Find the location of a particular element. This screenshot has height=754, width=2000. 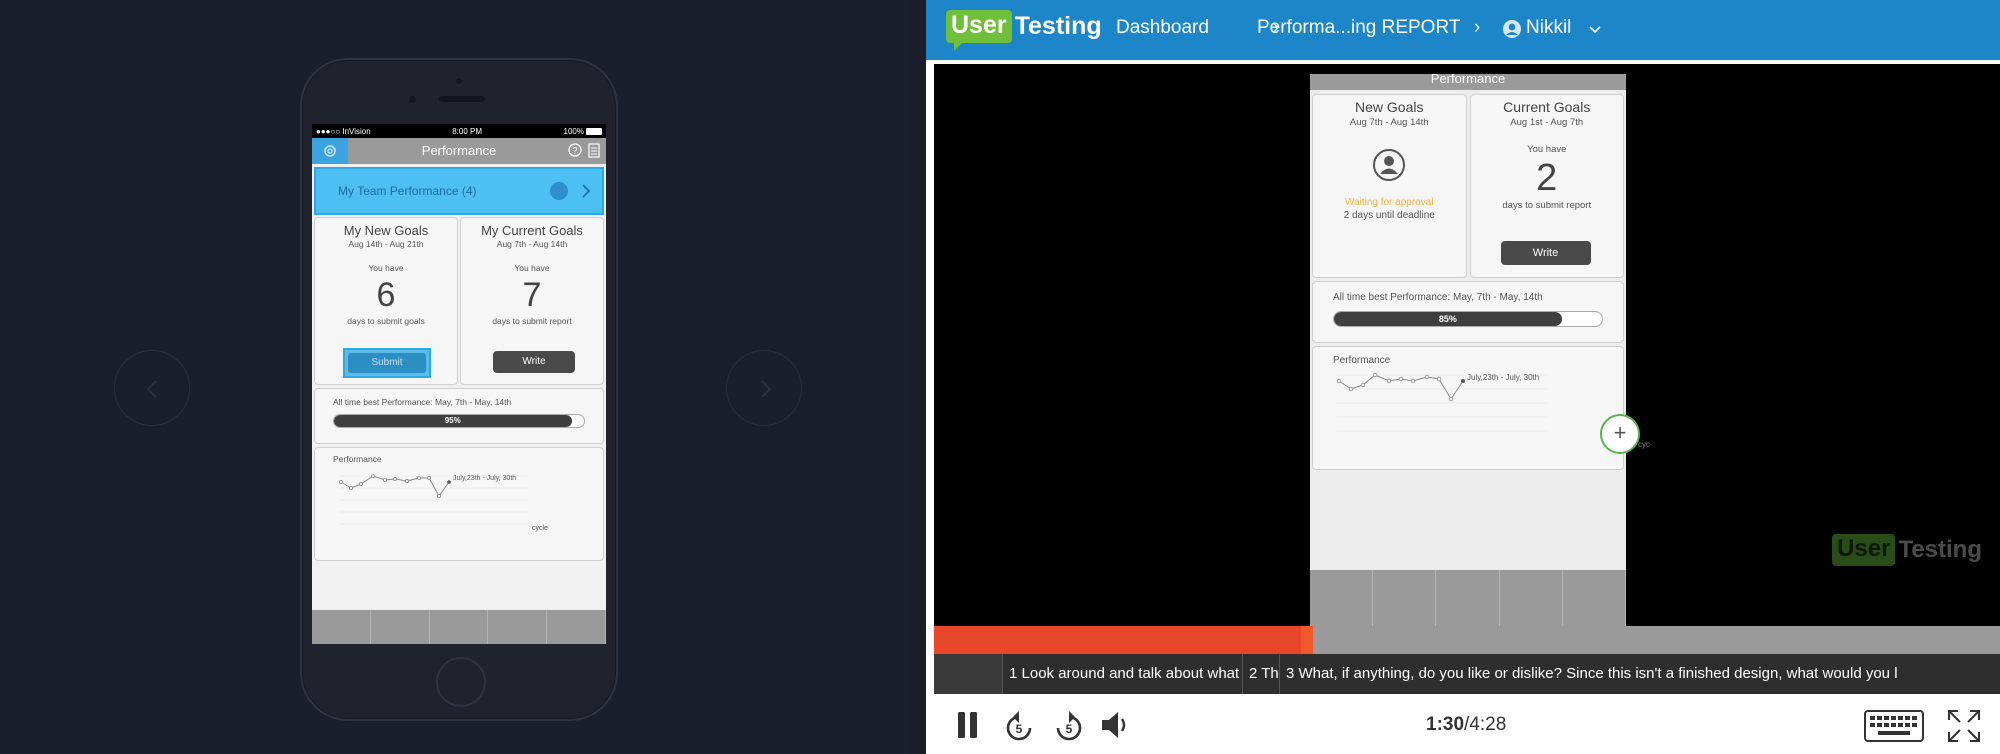

video-current-goals-title: Current Goals is located at coordinates (1547, 107).